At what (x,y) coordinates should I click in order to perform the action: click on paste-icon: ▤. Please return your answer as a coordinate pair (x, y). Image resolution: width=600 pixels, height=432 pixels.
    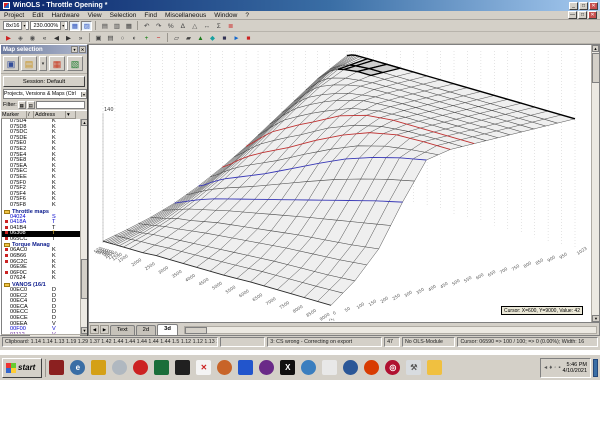
    Looking at the image, I should click on (110, 38).